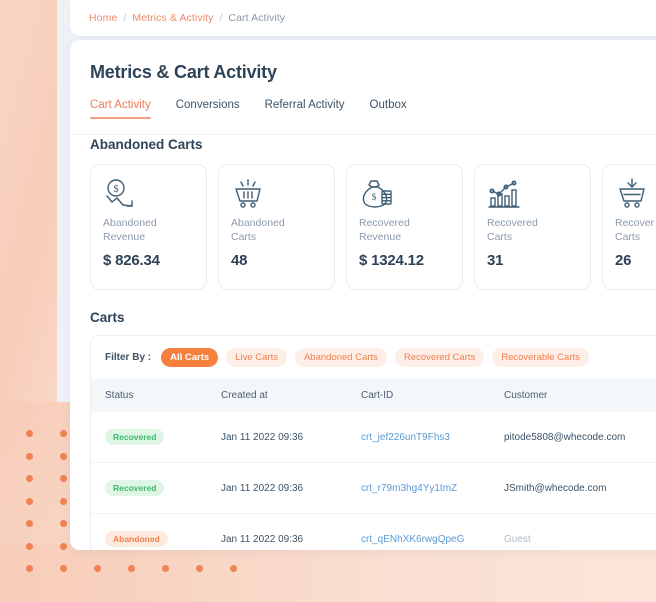 The image size is (656, 602). What do you see at coordinates (156, 395) in the screenshot?
I see `column-header-status: Status` at bounding box center [156, 395].